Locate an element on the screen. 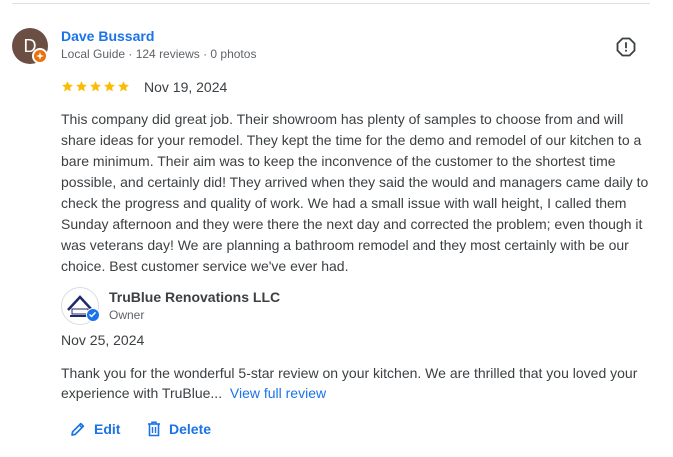 This screenshot has height=457, width=673. trash-icon is located at coordinates (154, 429).